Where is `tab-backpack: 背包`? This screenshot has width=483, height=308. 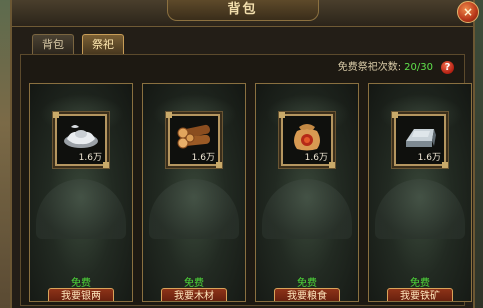
tab-backpack: 背包 is located at coordinates (53, 44).